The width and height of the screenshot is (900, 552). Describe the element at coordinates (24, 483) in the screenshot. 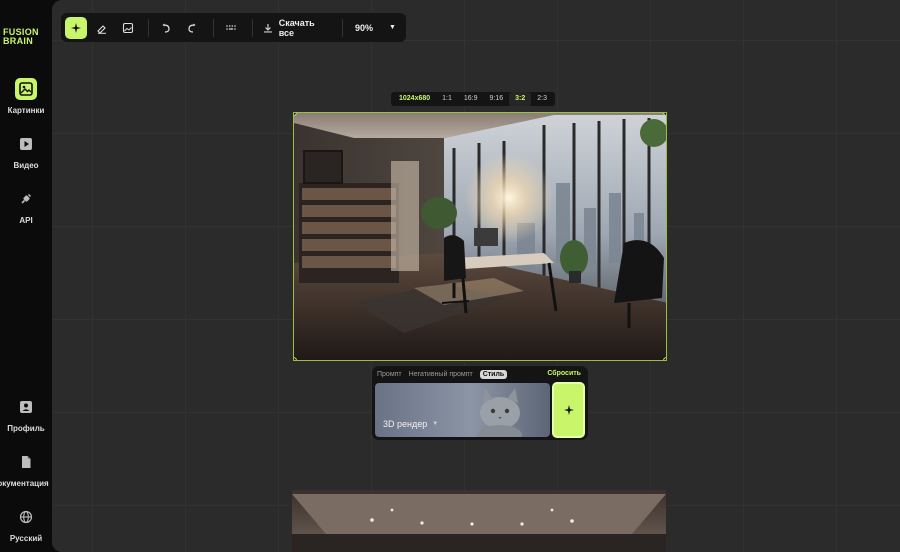

I see `sidebar-item-label: окументация` at that location.